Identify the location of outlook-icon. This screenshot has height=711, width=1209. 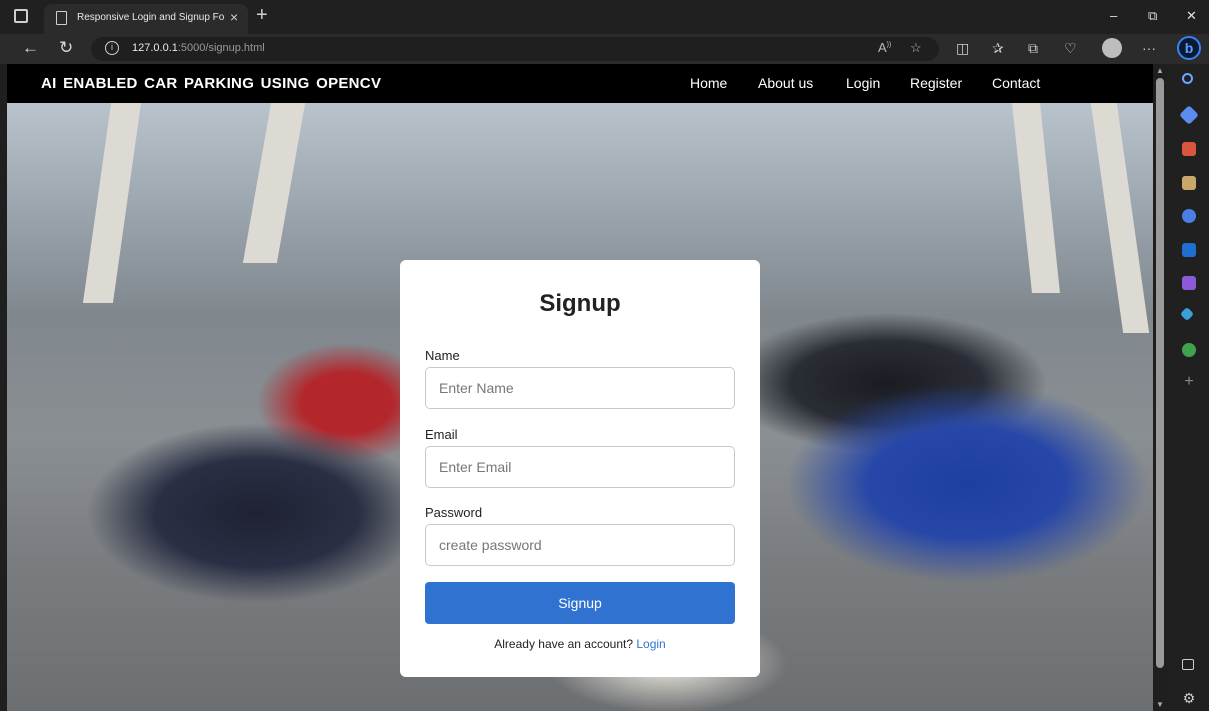
(1189, 250).